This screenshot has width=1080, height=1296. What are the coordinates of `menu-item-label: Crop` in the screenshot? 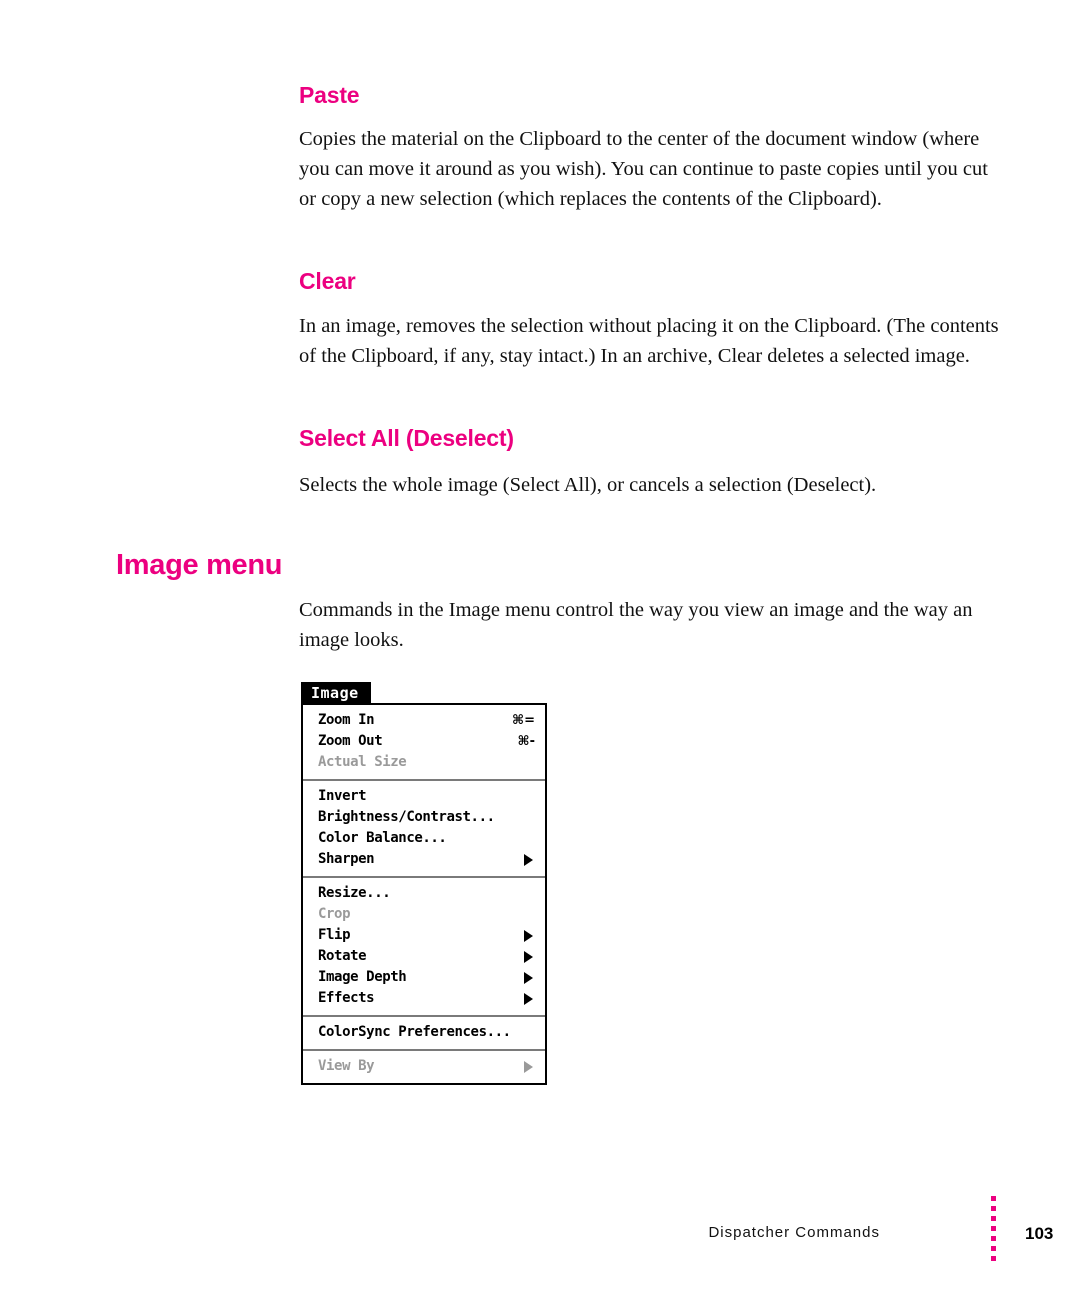 It's located at (334, 914).